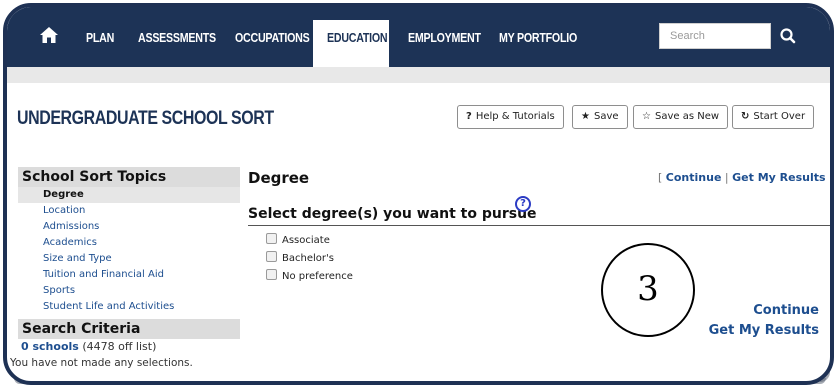  What do you see at coordinates (306, 240) in the screenshot?
I see `option-label: Associate` at bounding box center [306, 240].